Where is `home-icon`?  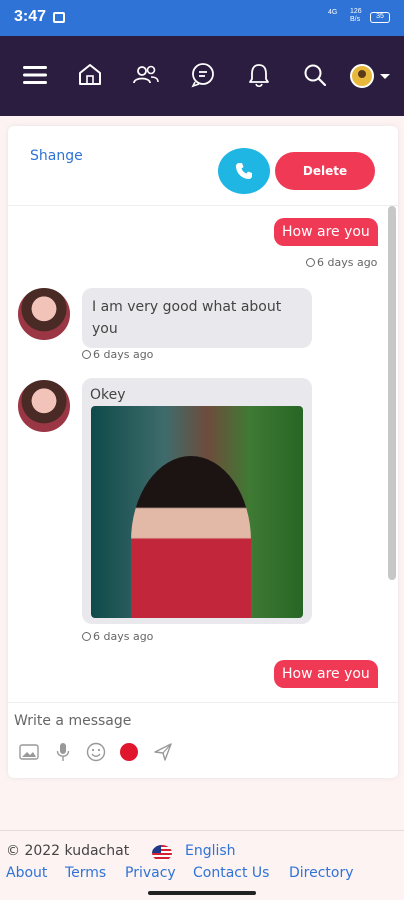 home-icon is located at coordinates (90, 75).